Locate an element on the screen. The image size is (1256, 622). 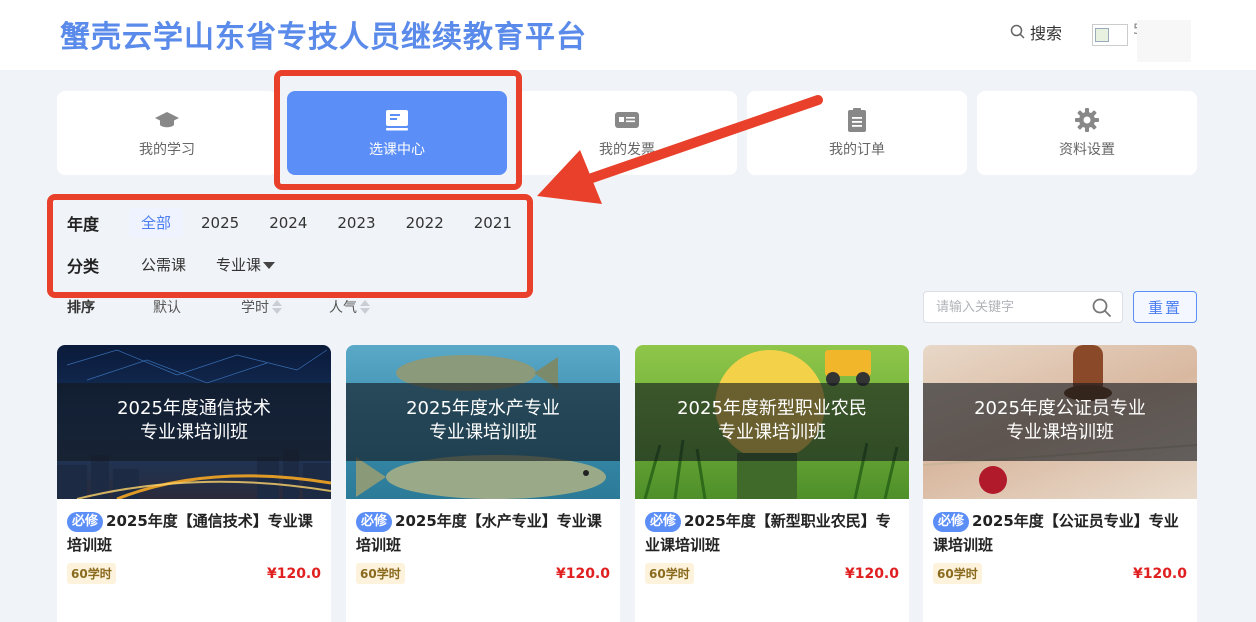
sort-option-default: 默认 is located at coordinates (197, 307).